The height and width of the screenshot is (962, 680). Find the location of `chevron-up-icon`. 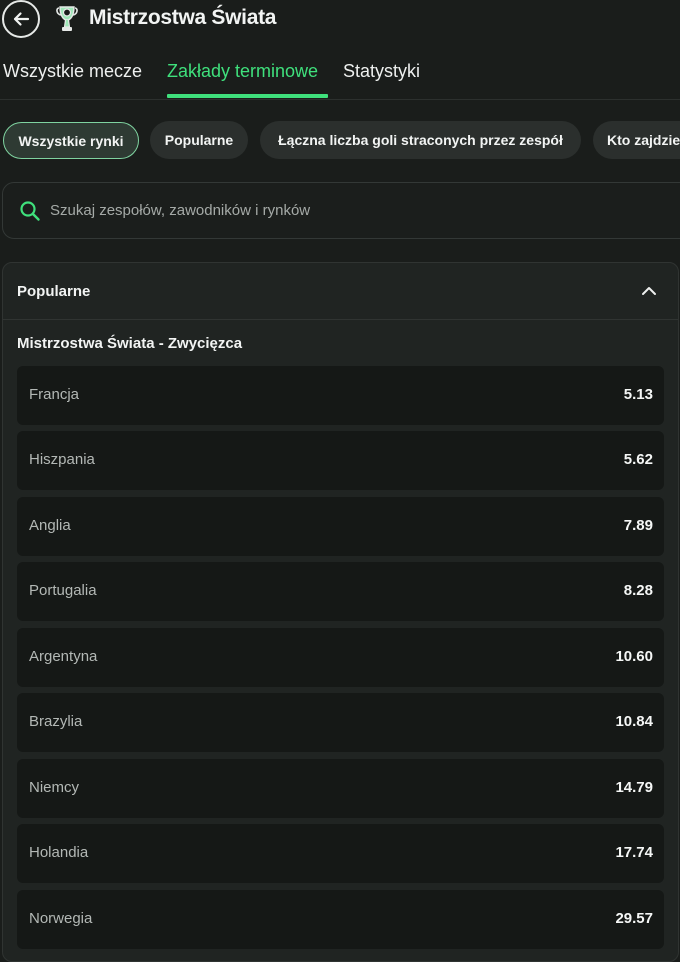

chevron-up-icon is located at coordinates (649, 291).